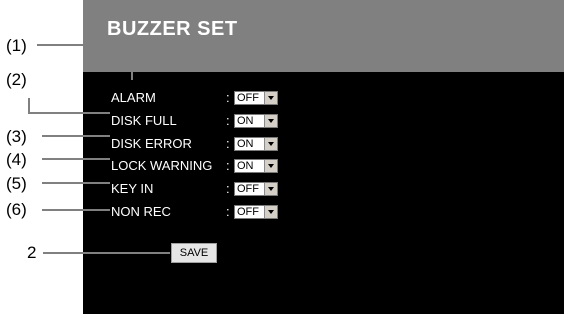 This screenshot has height=314, width=564. What do you see at coordinates (16, 209) in the screenshot?
I see `callout-6: (6)` at bounding box center [16, 209].